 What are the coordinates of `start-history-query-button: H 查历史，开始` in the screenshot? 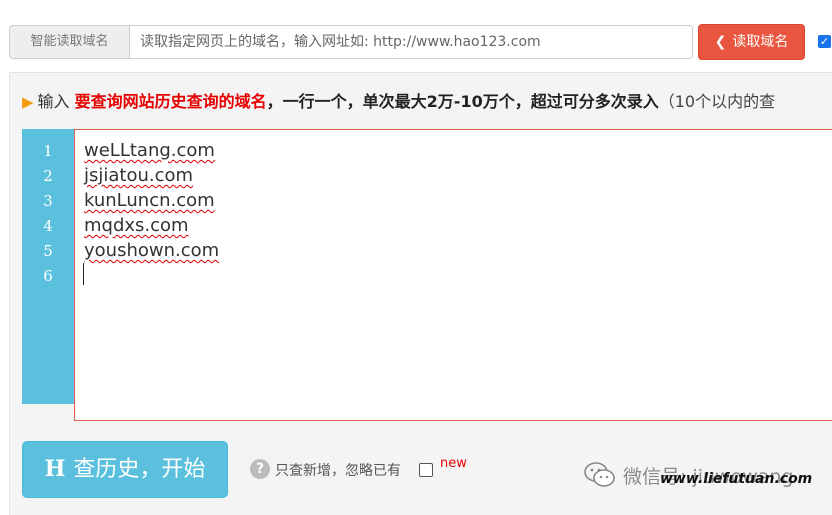 It's located at (125, 469).